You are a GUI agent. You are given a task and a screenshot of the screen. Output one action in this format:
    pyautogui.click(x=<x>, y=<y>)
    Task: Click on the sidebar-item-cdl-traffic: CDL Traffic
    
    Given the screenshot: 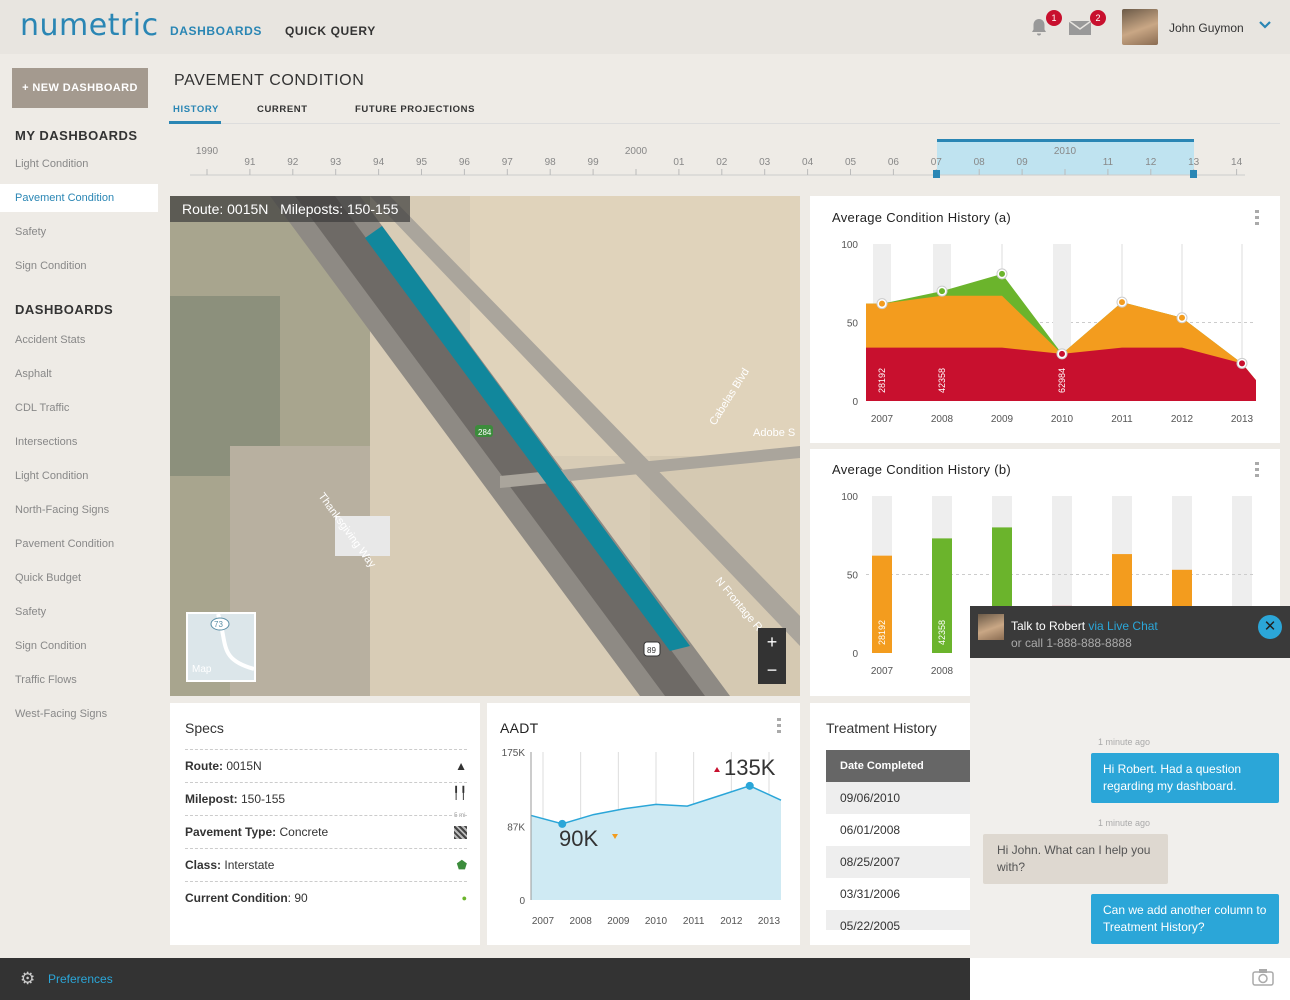 What is the action you would take?
    pyautogui.click(x=79, y=408)
    